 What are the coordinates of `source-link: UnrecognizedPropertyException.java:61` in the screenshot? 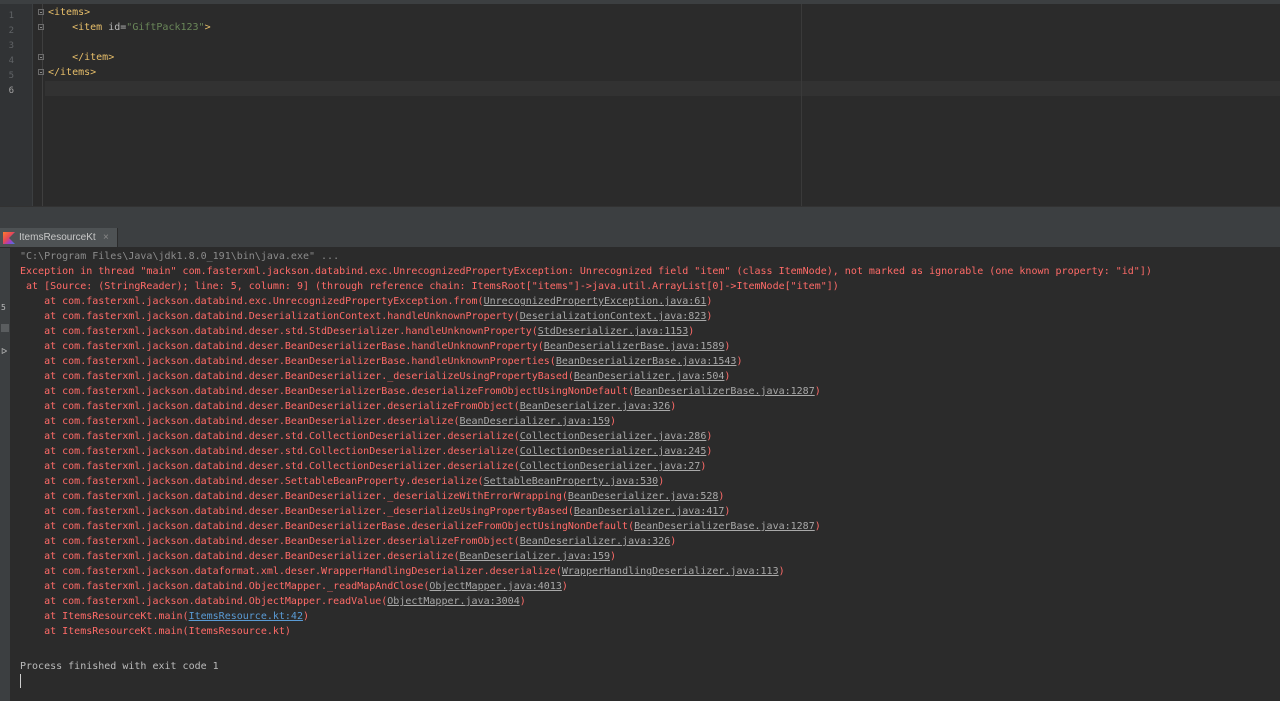 It's located at (595, 301).